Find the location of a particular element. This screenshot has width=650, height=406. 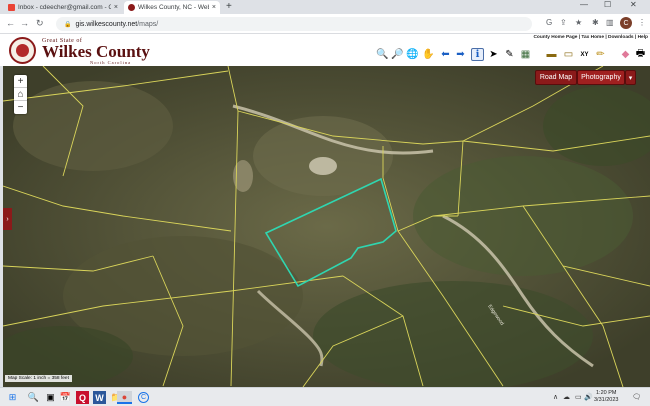

map-zoom-out-button: − is located at coordinates (20, 107).